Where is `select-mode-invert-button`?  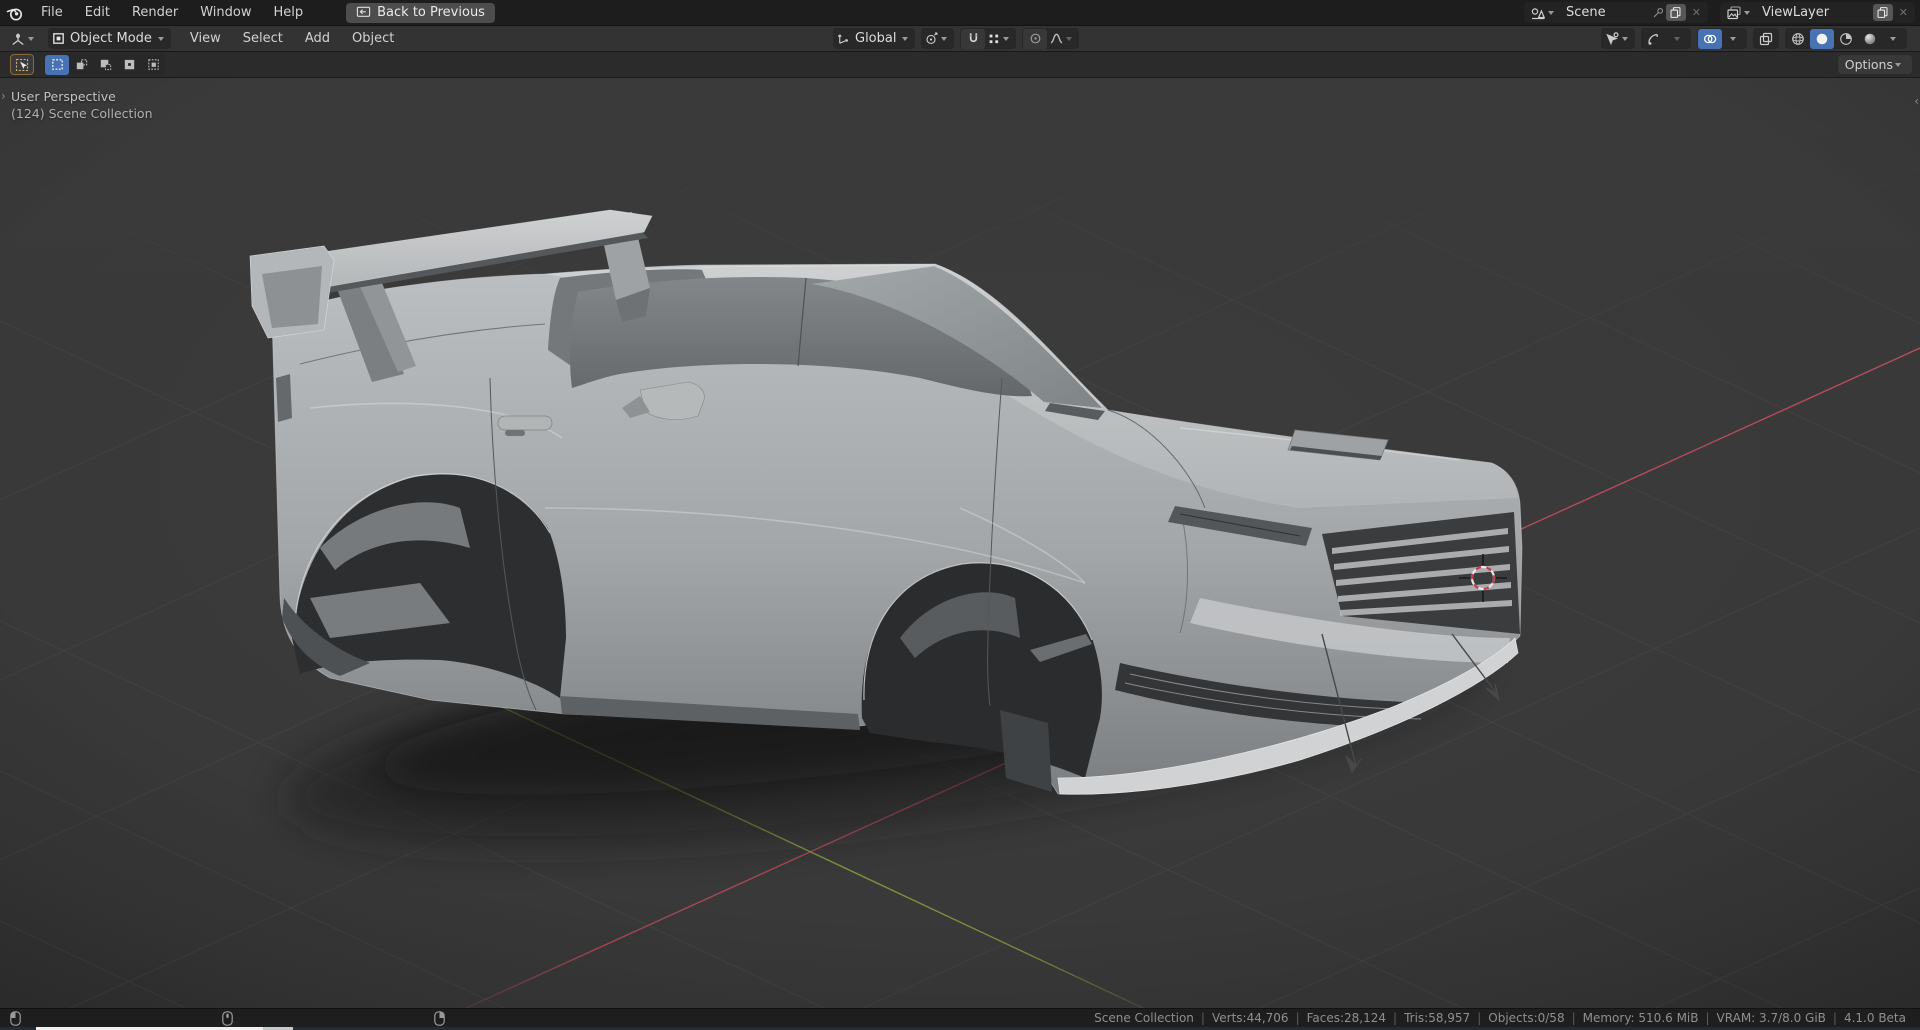
select-mode-invert-button is located at coordinates (129, 65).